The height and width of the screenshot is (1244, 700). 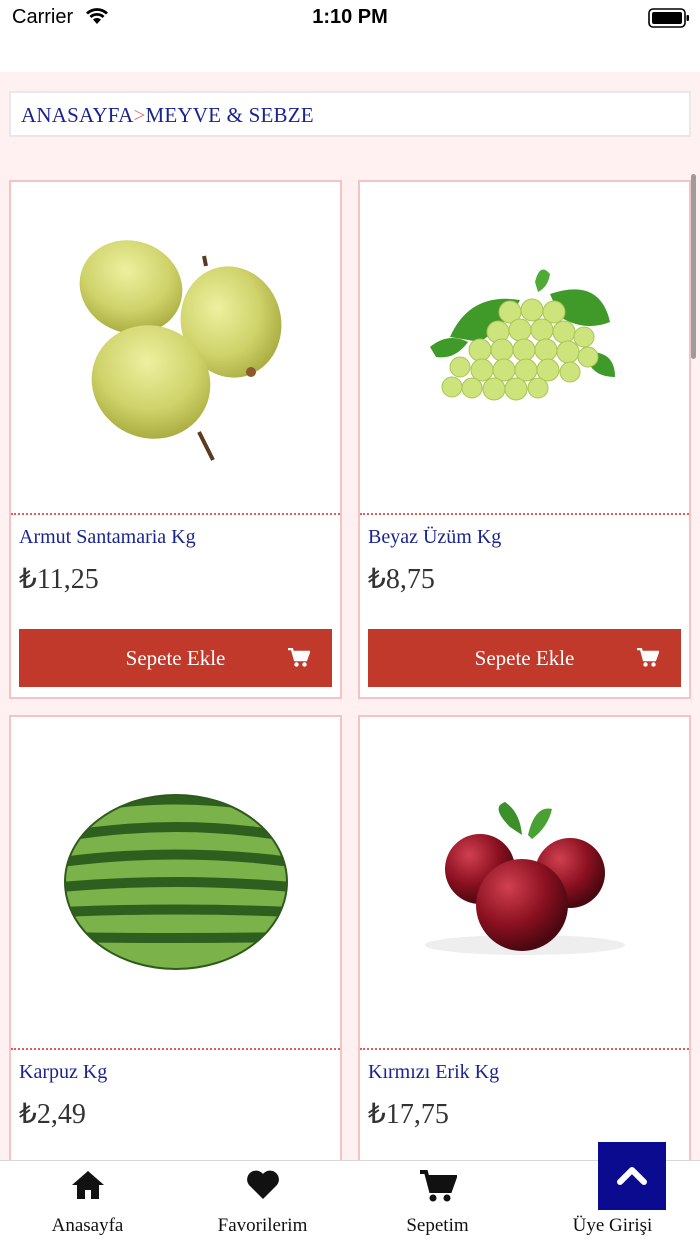 I want to click on product-name: Kırmızı Erik Kg, so click(x=433, y=1072).